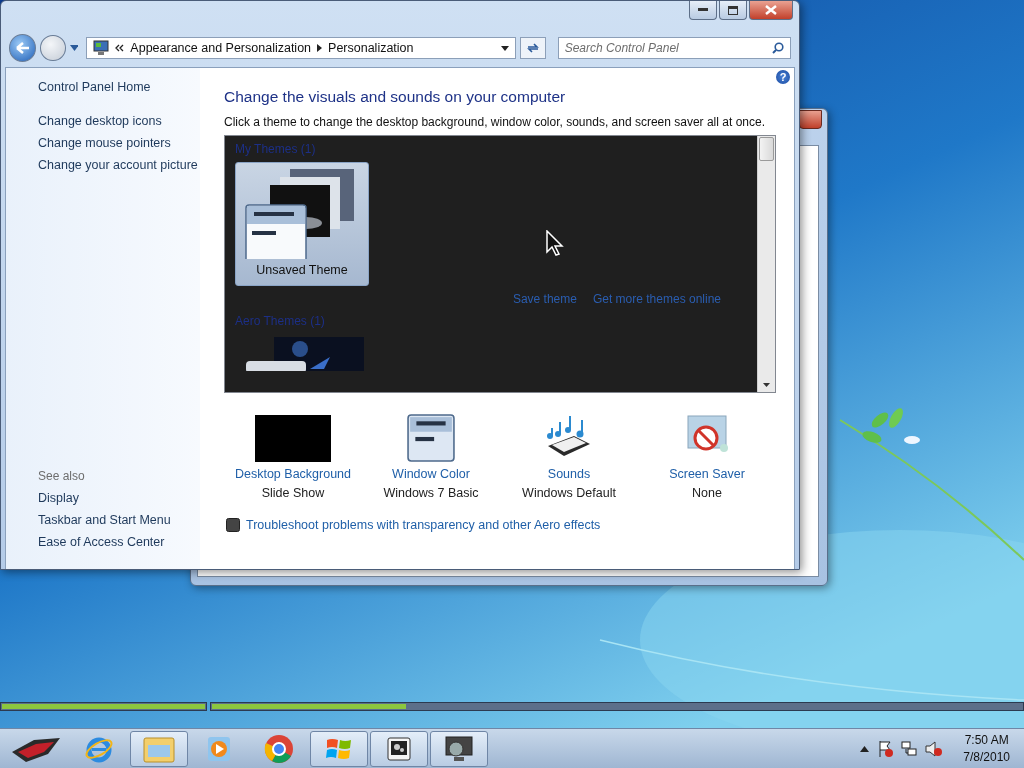 The height and width of the screenshot is (768, 1024). What do you see at coordinates (395, 97) in the screenshot?
I see `page-heading: Change the visuals and sounds on your computer` at bounding box center [395, 97].